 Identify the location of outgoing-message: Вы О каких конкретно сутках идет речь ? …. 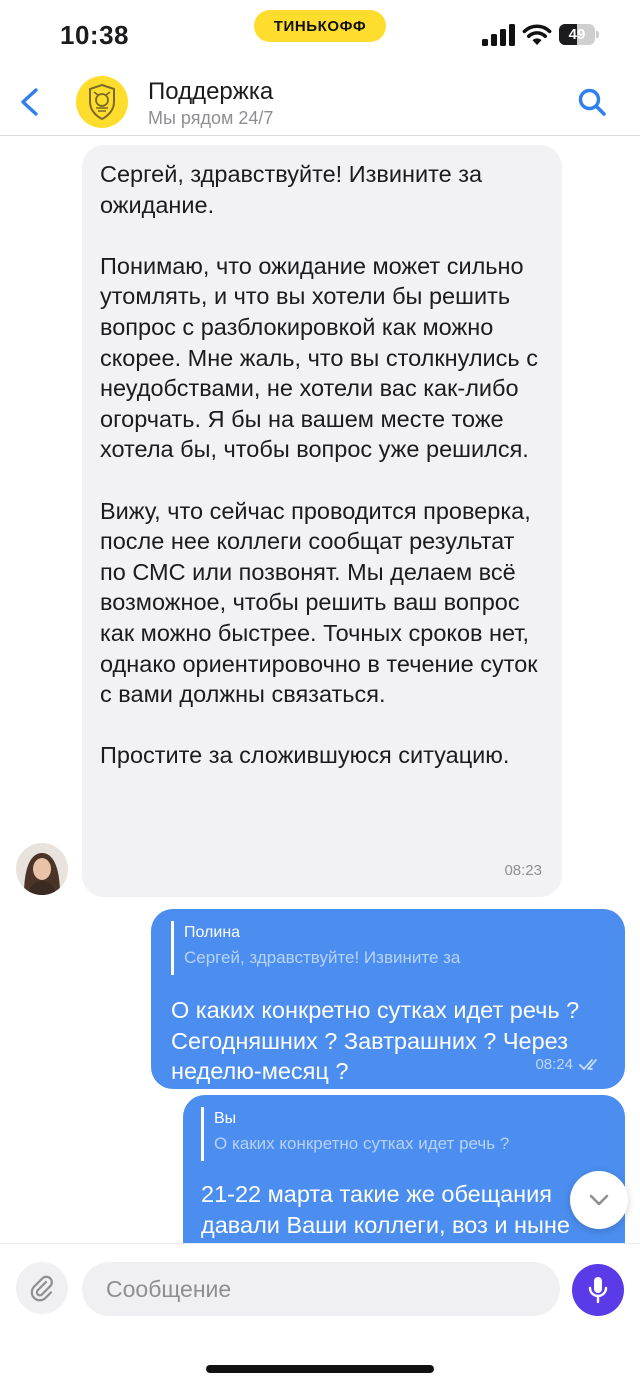
(404, 1169).